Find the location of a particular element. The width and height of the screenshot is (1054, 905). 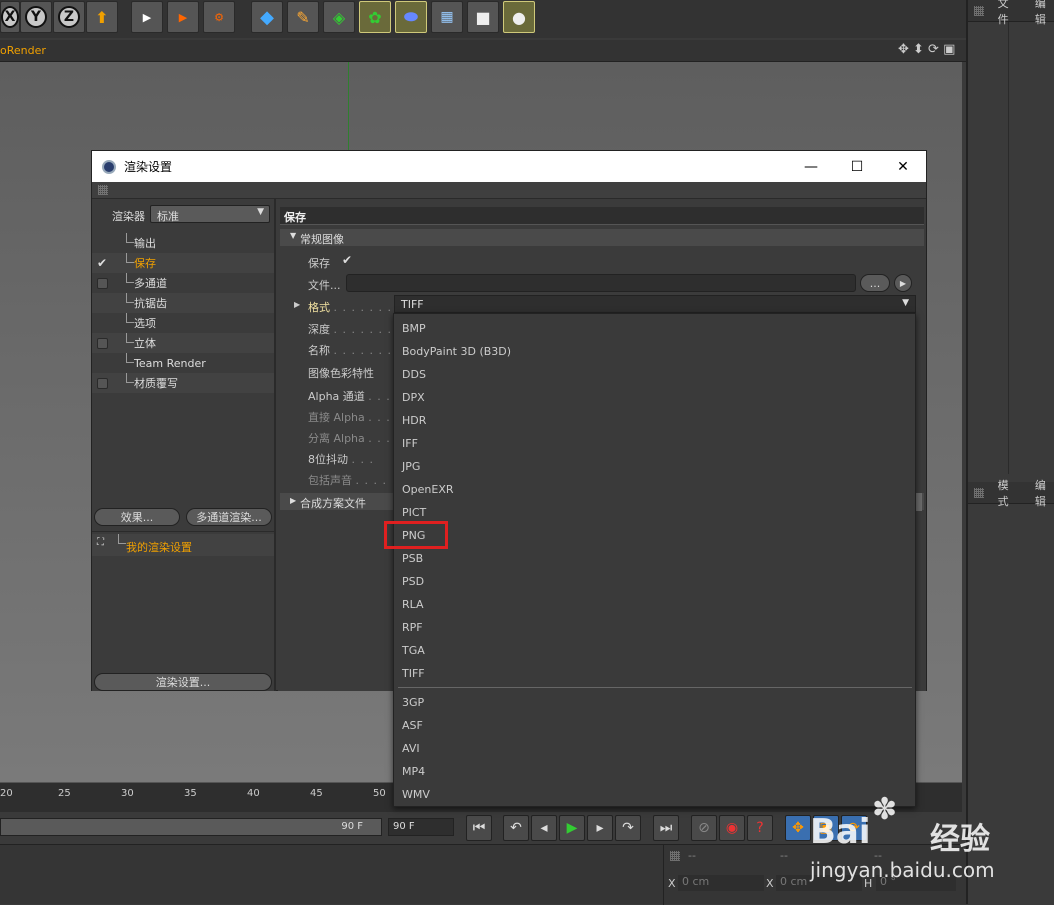

format-option: PSD is located at coordinates (413, 581).